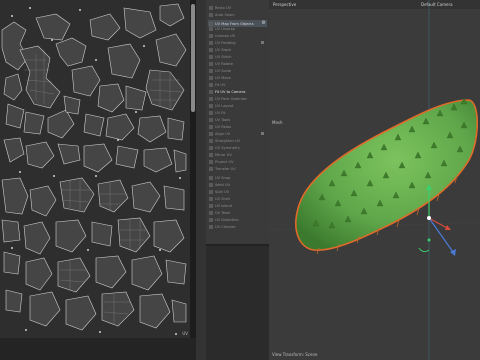 This screenshot has width=480, height=360. Describe the element at coordinates (237, 23) in the screenshot. I see `menu-item-uv-map-from-objects: UV Map From Objects ⚙` at that location.